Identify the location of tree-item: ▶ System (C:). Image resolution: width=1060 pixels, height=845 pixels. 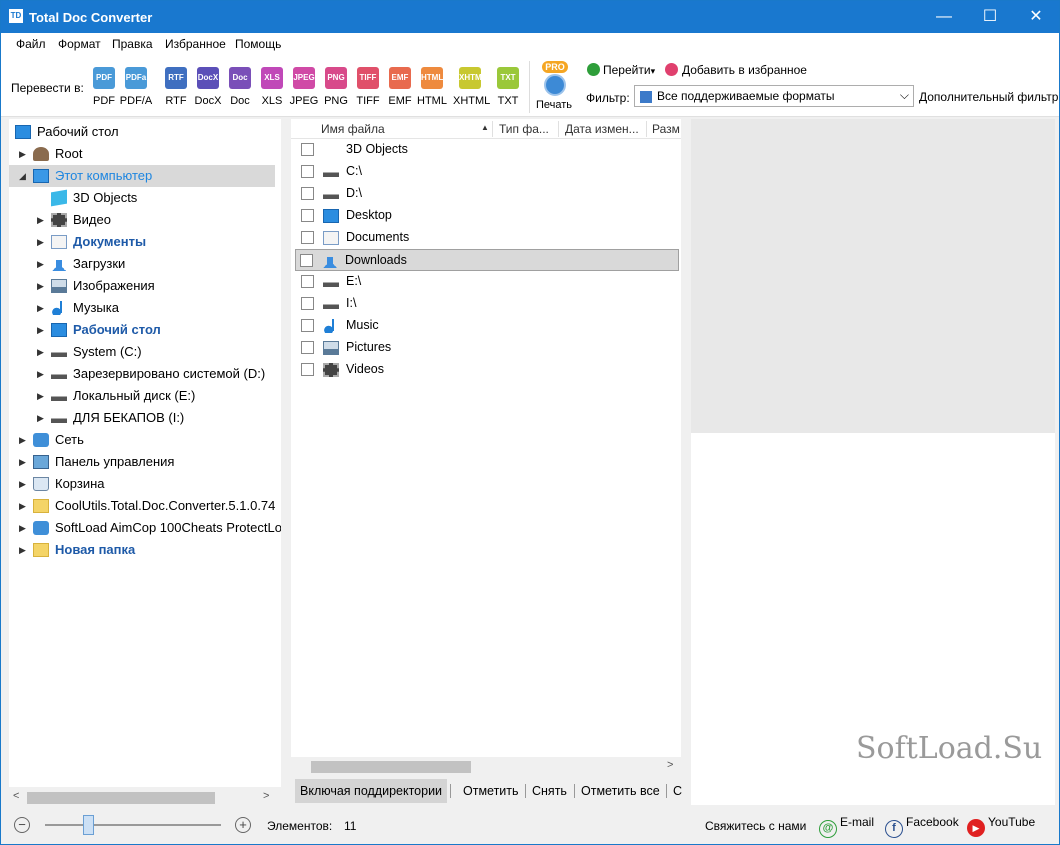
(142, 352).